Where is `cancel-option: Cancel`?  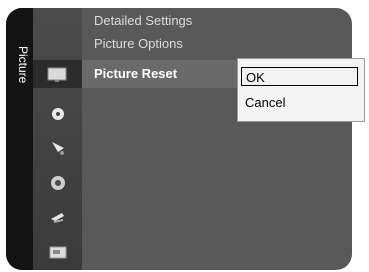 cancel-option: Cancel is located at coordinates (299, 102).